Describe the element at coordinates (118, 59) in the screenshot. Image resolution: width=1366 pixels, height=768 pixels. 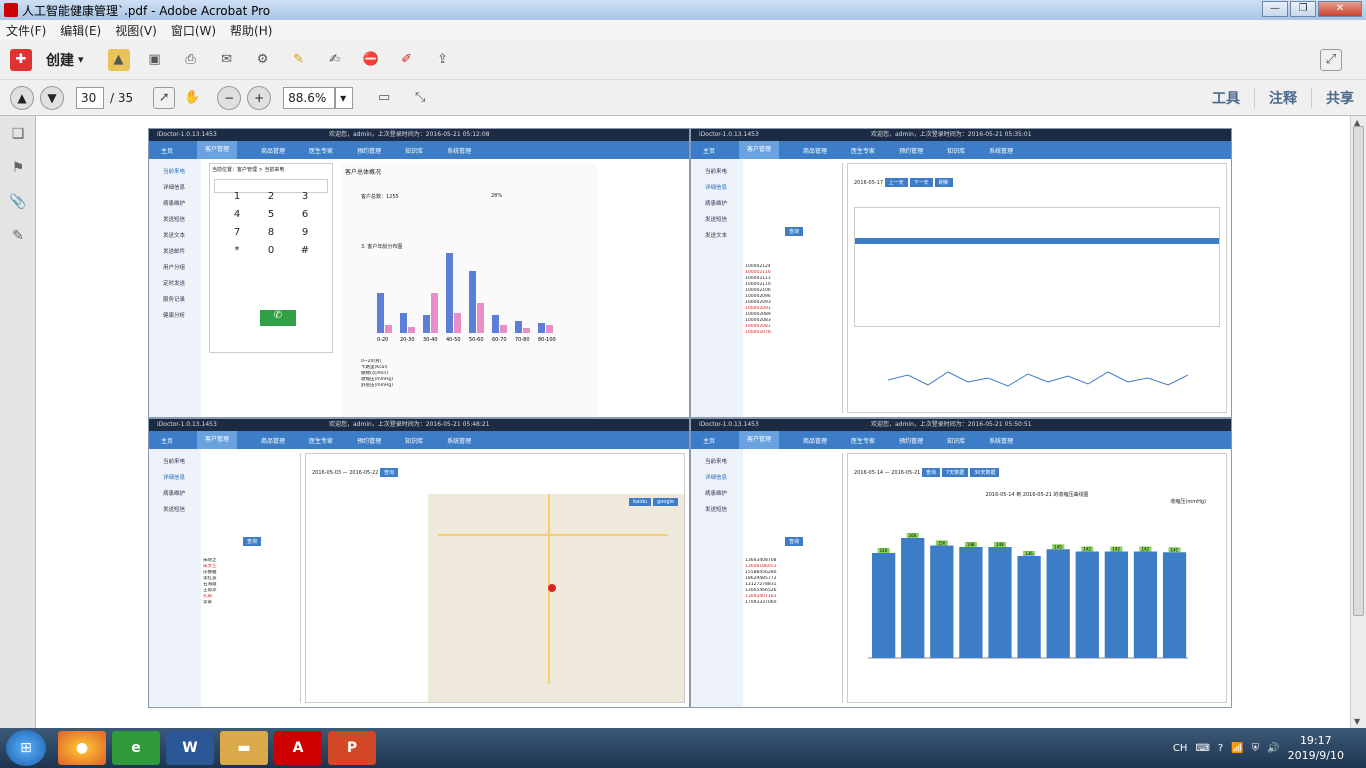
I see `open-folder-icon: ▲` at that location.